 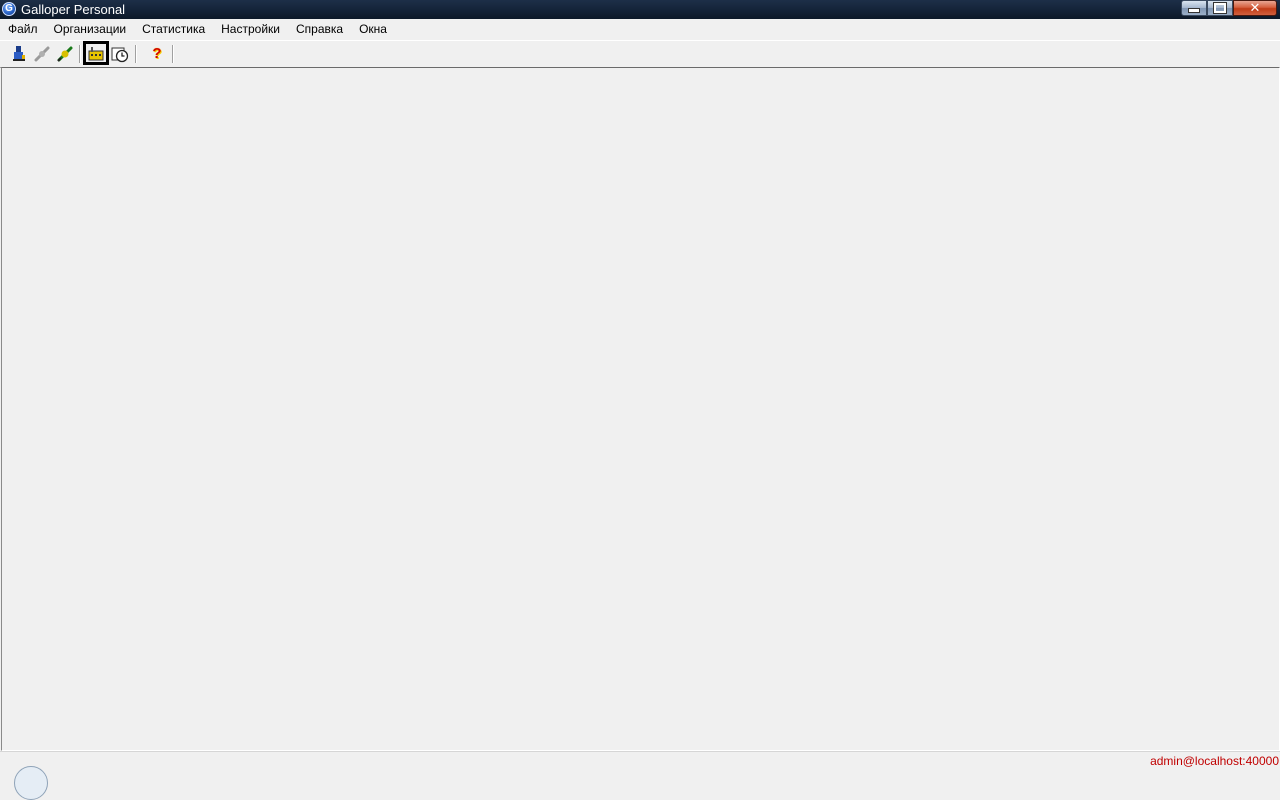 What do you see at coordinates (640, 775) in the screenshot?
I see `status-bar: admin@localhost:40000` at bounding box center [640, 775].